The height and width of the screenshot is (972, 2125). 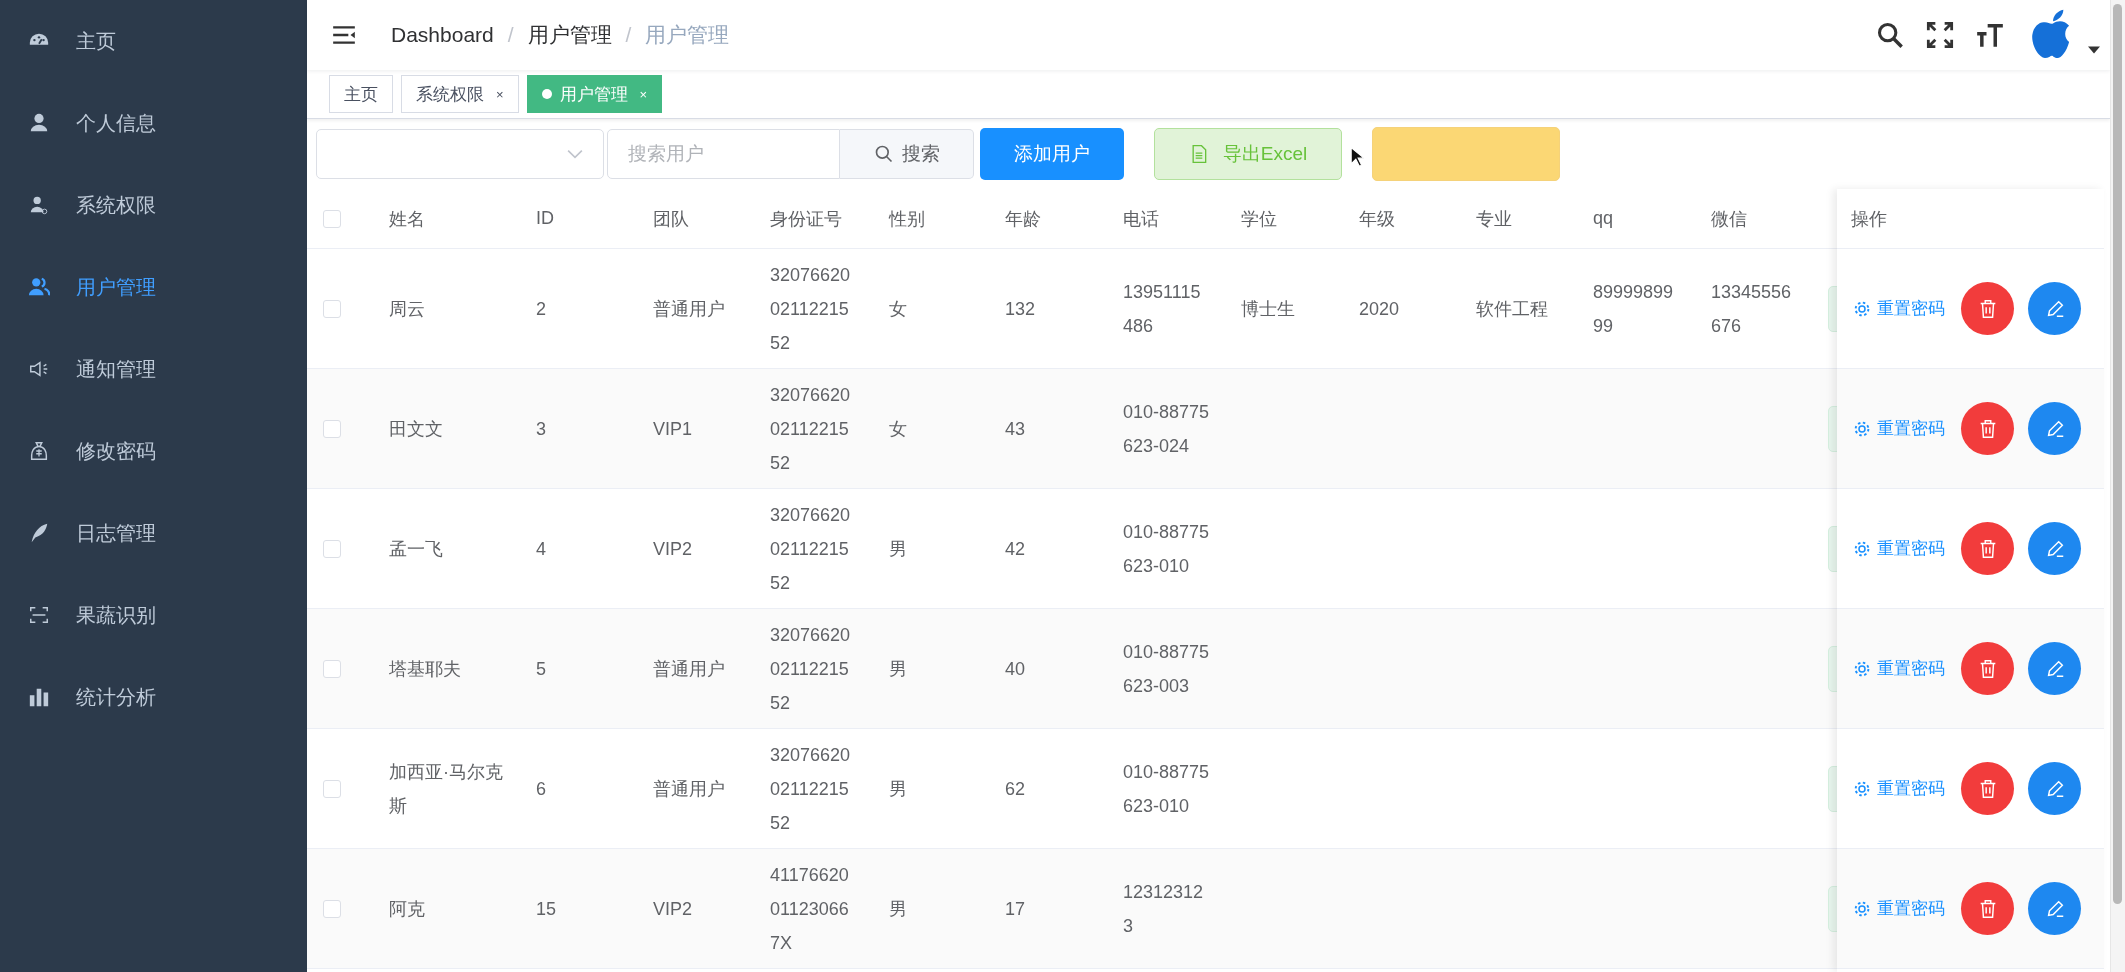 What do you see at coordinates (1023, 219) in the screenshot?
I see `column-header: 年龄` at bounding box center [1023, 219].